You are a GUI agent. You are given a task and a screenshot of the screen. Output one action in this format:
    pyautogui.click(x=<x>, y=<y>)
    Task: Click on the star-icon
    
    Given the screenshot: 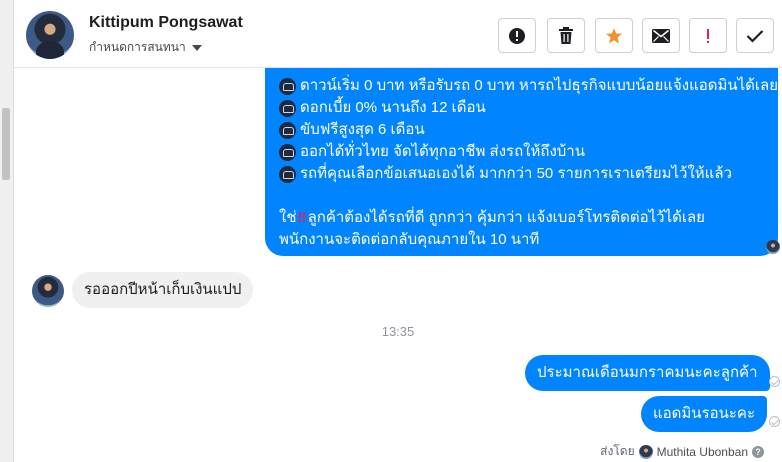 What is the action you would take?
    pyautogui.click(x=614, y=35)
    